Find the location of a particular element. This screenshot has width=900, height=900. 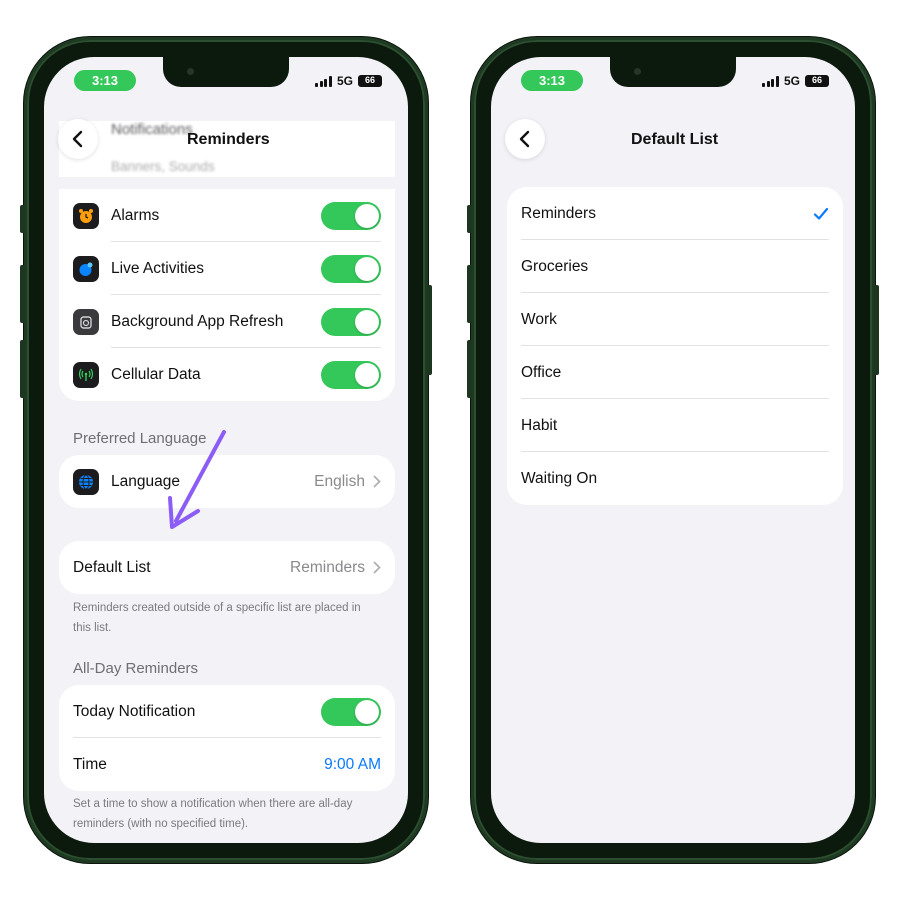

live-activities-label: Live Activities is located at coordinates (158, 268).